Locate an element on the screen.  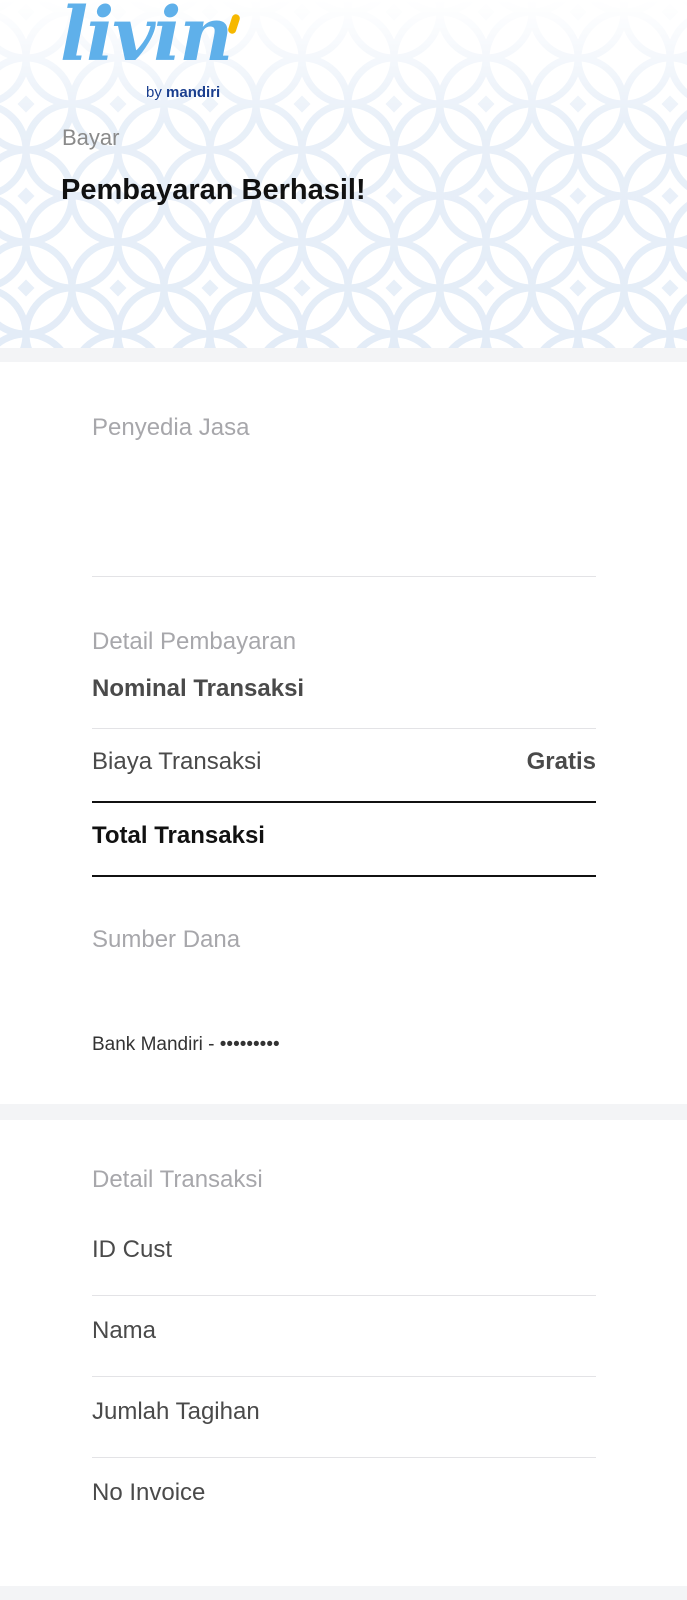
livin-logo: livin by mandiri is located at coordinates (155, 55).